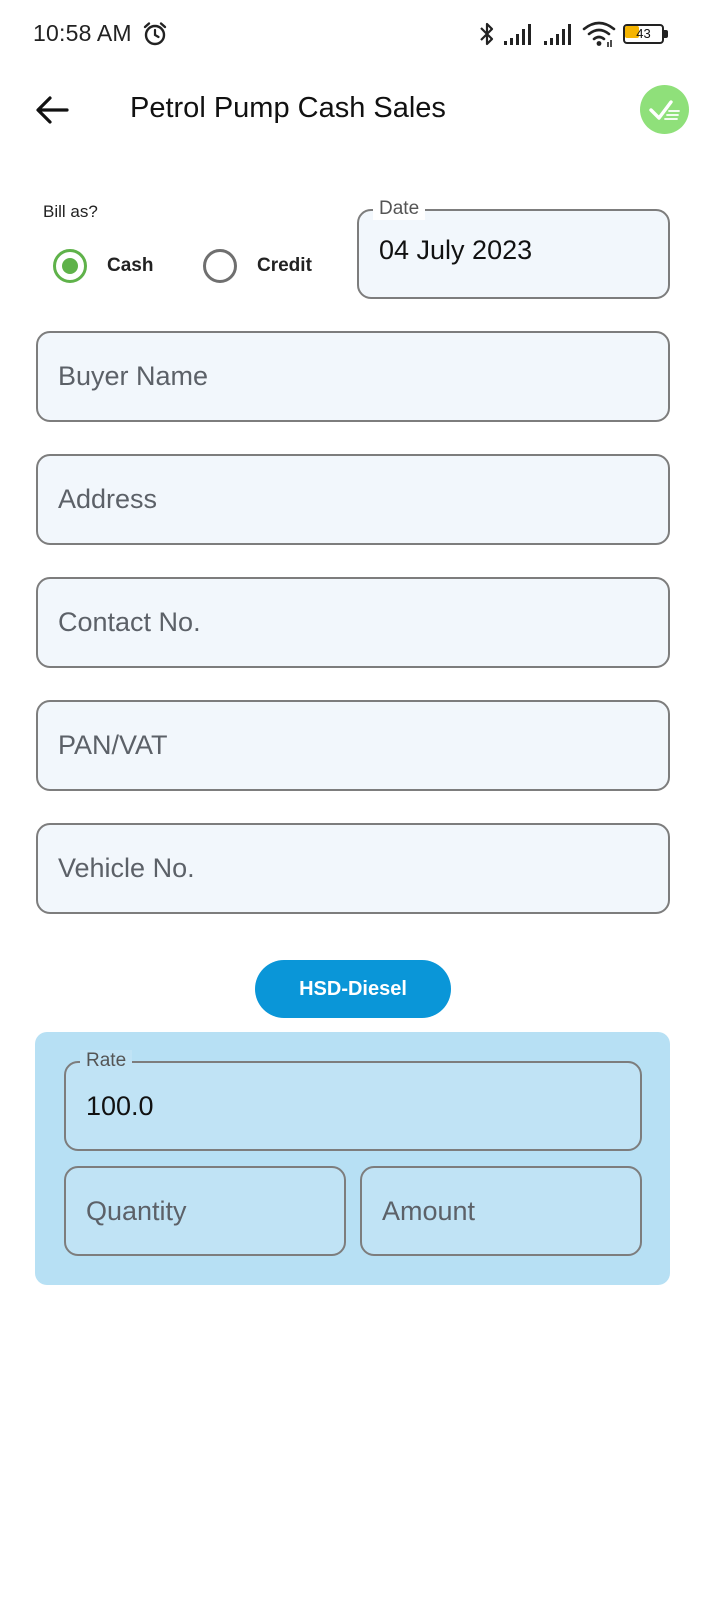 The width and height of the screenshot is (720, 1600). I want to click on radio-cash-label: Cash, so click(130, 265).